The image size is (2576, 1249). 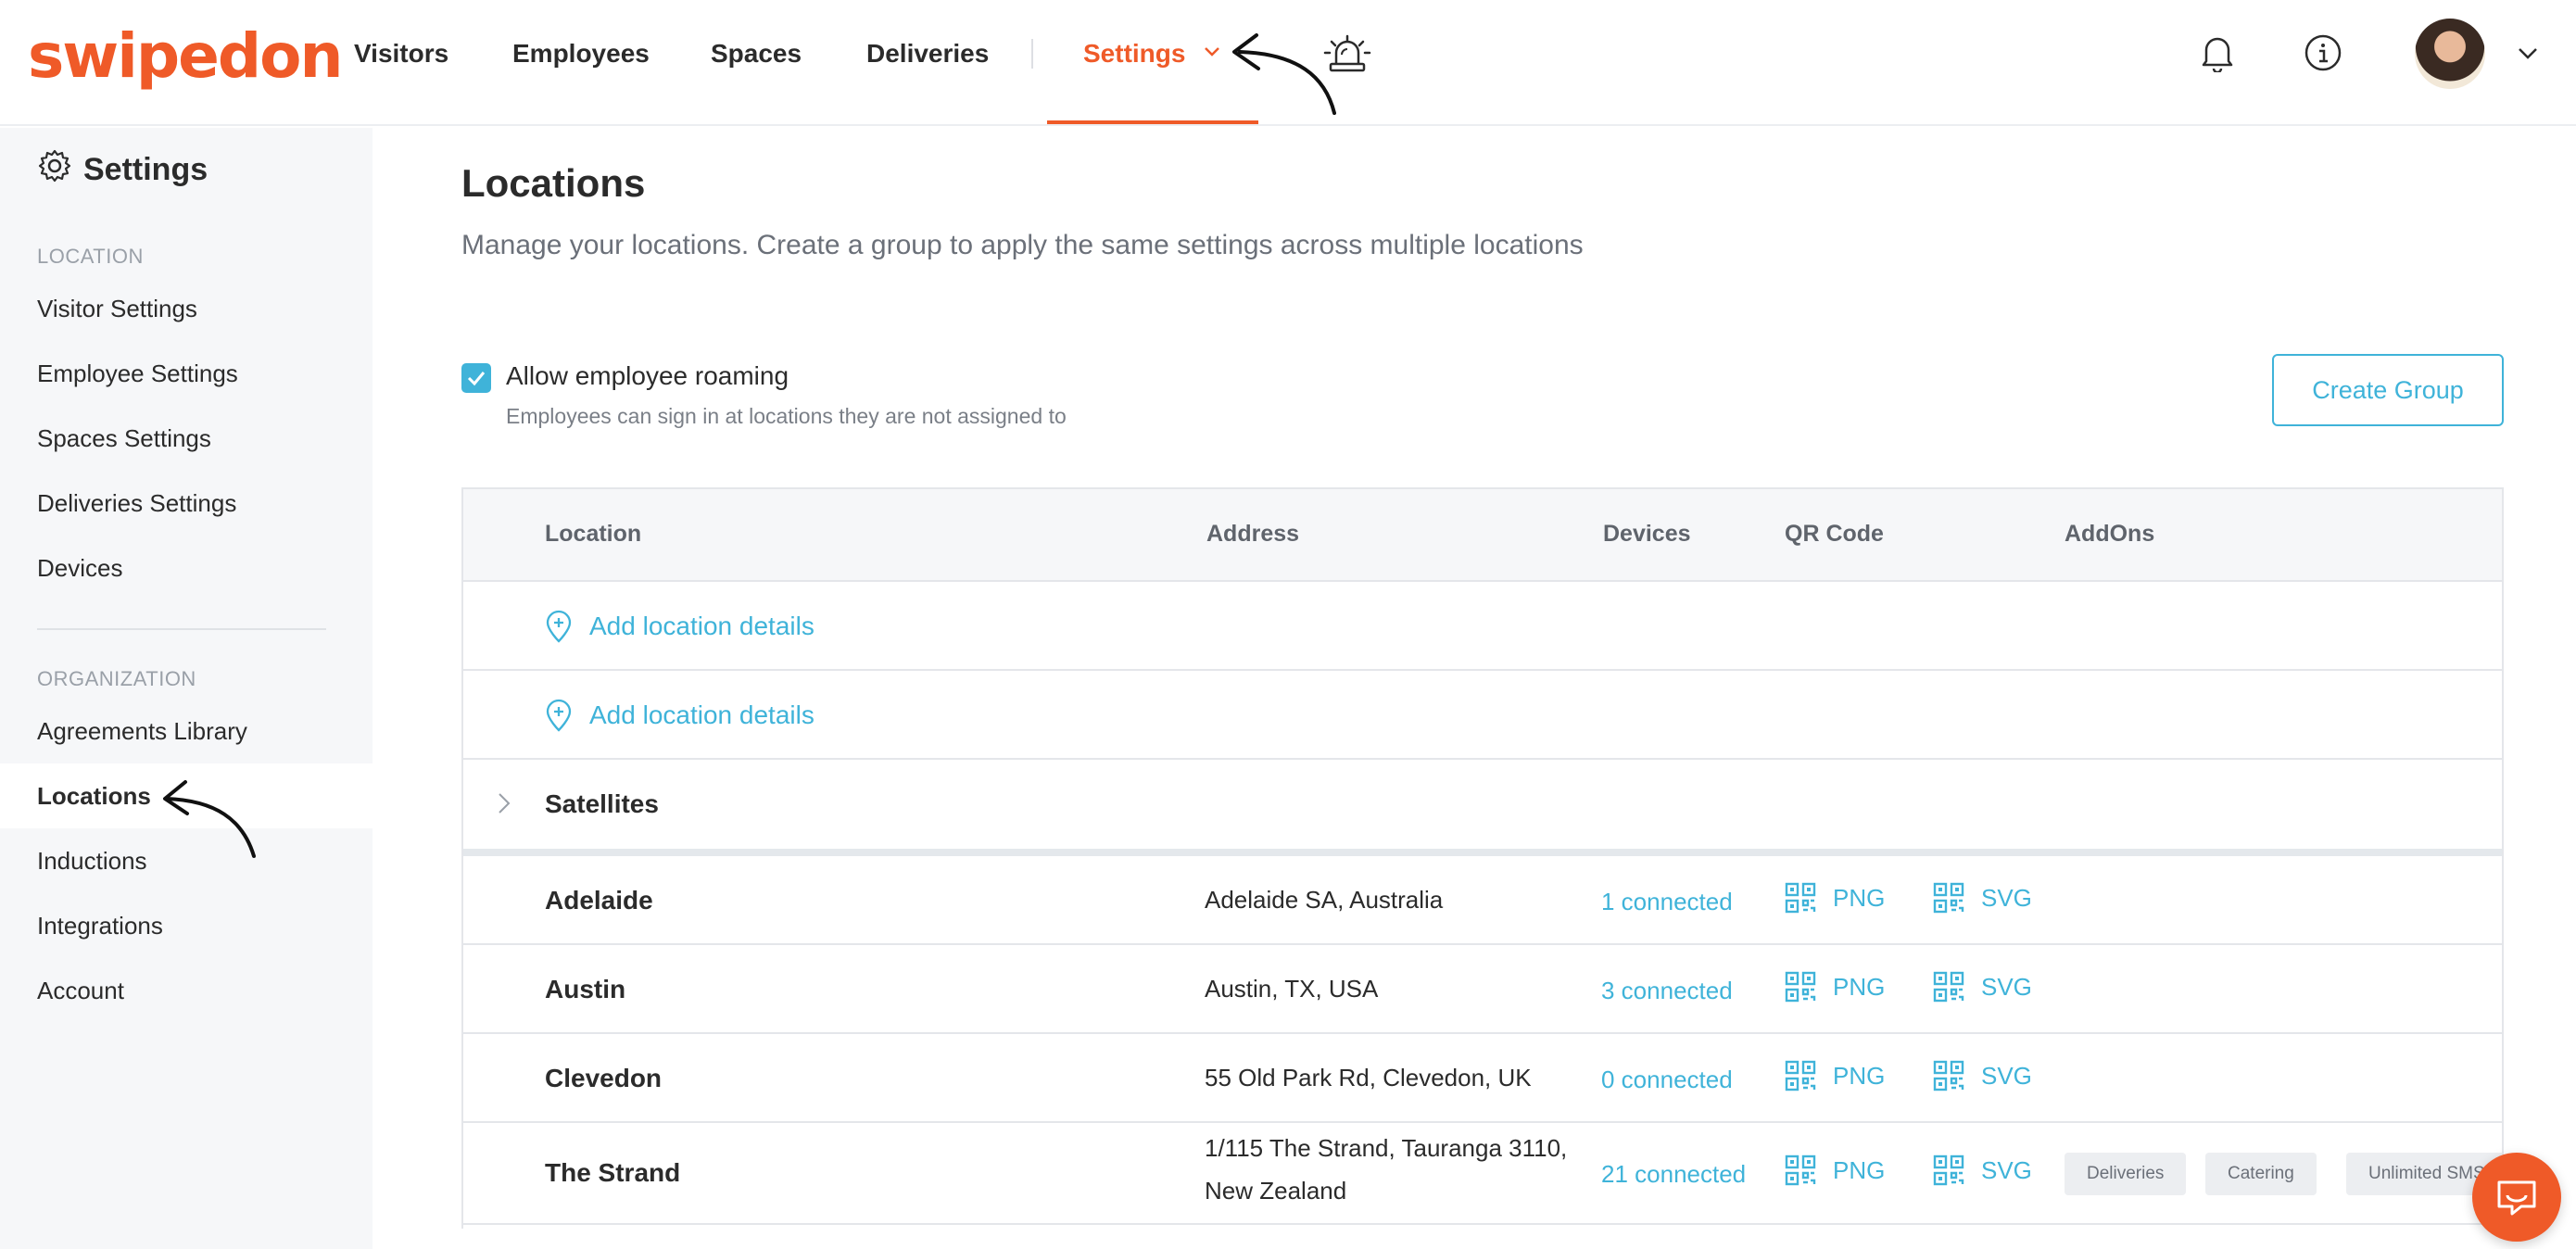 I want to click on nav-employees: Employees, so click(x=581, y=53).